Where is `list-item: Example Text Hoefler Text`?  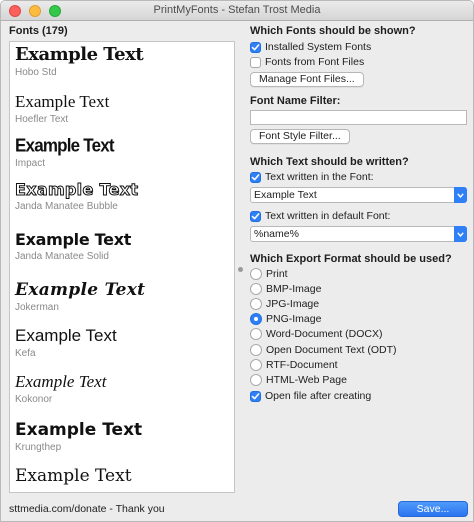 list-item: Example Text Hoefler Text is located at coordinates (62, 108).